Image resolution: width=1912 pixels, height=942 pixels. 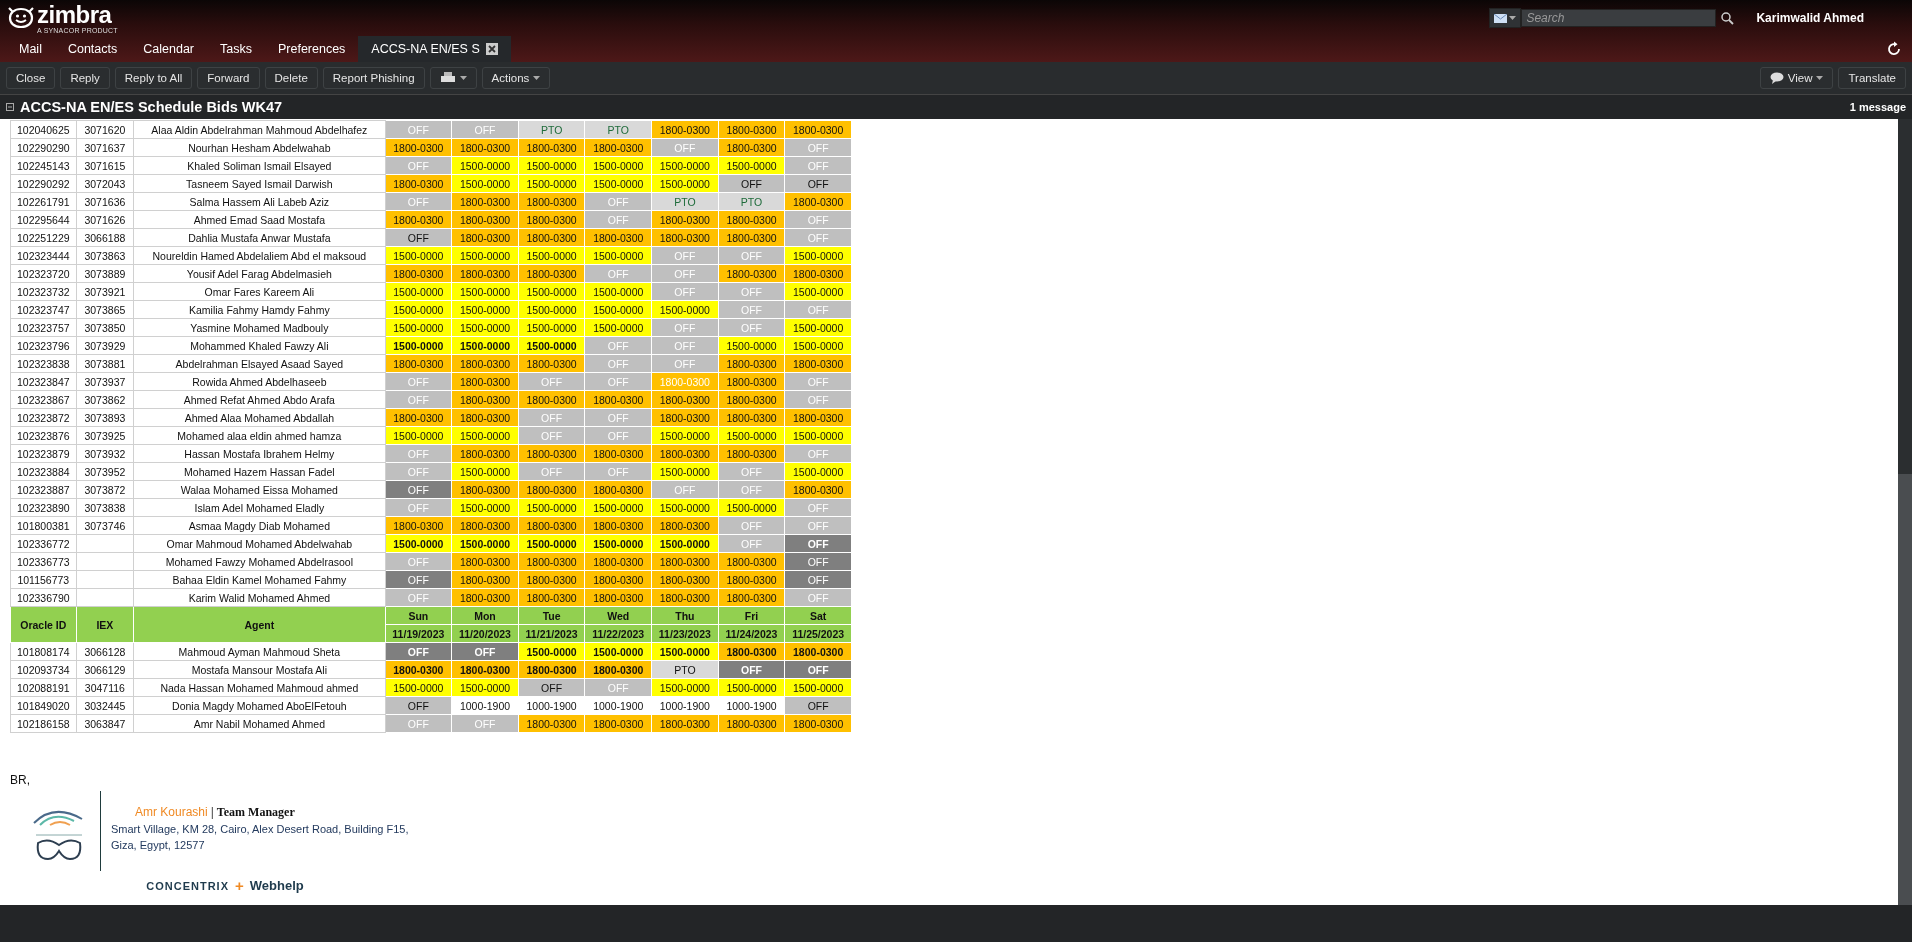 What do you see at coordinates (259, 435) in the screenshot?
I see `agent-cell: Mohamed alaa eldin ahmed hamza` at bounding box center [259, 435].